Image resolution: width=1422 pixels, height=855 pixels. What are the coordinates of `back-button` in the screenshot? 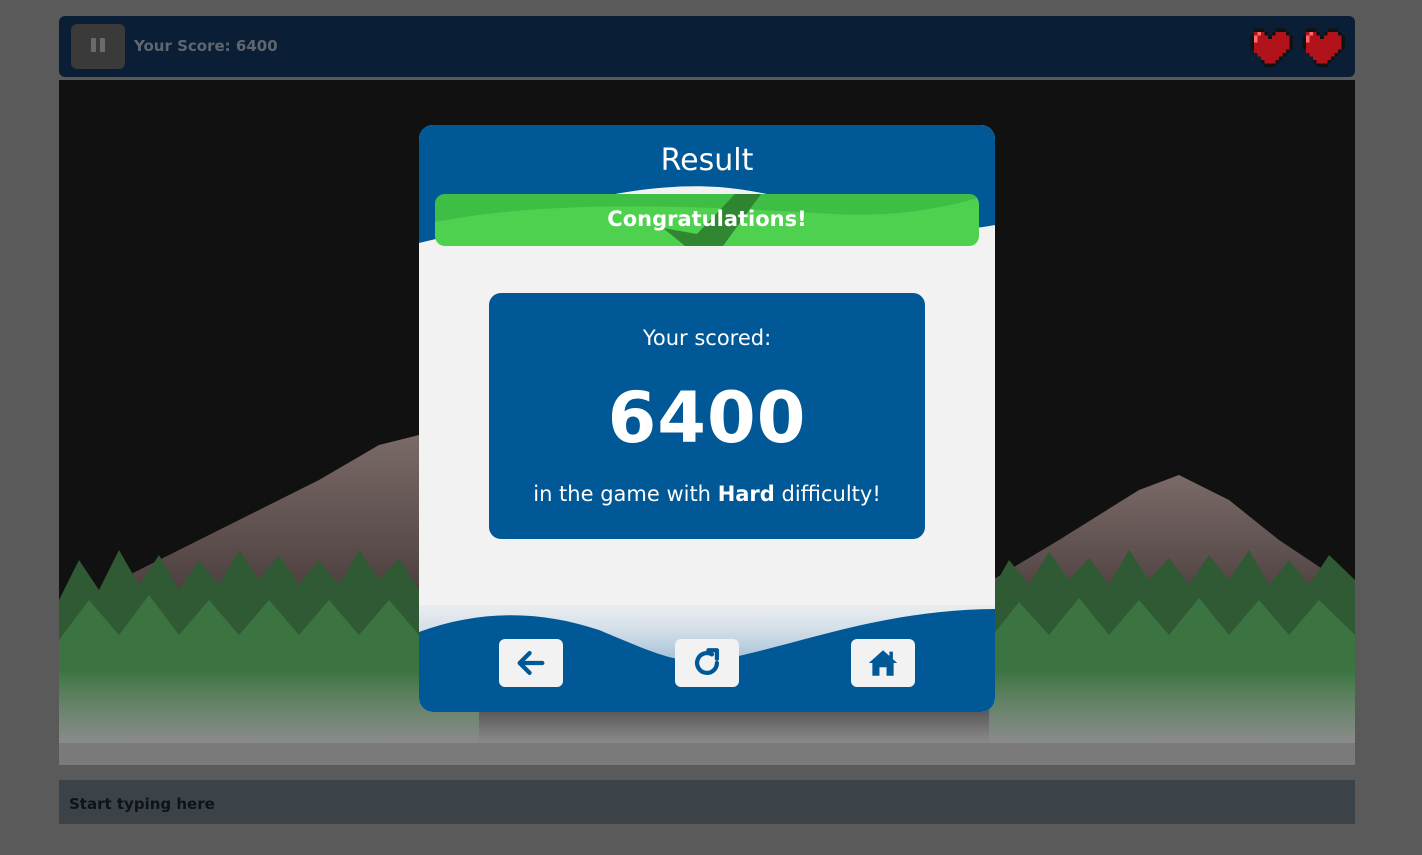 It's located at (531, 663).